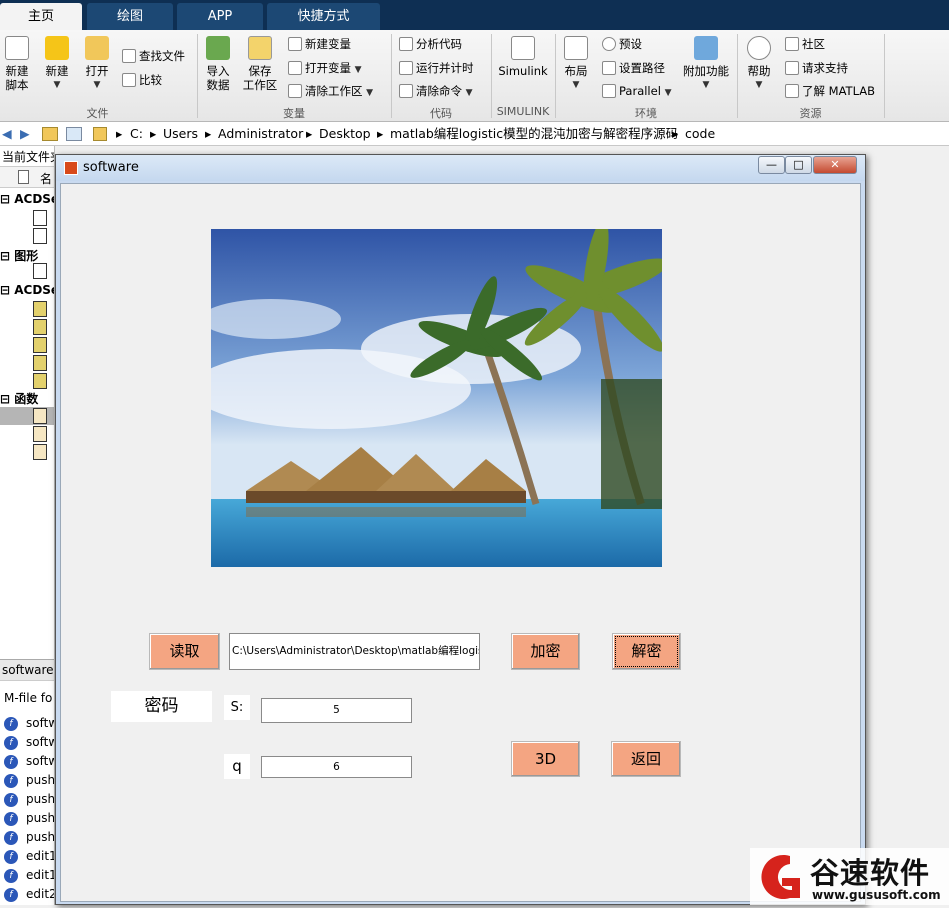 The height and width of the screenshot is (908, 949). I want to click on decrypt-button: 解密, so click(646, 651).